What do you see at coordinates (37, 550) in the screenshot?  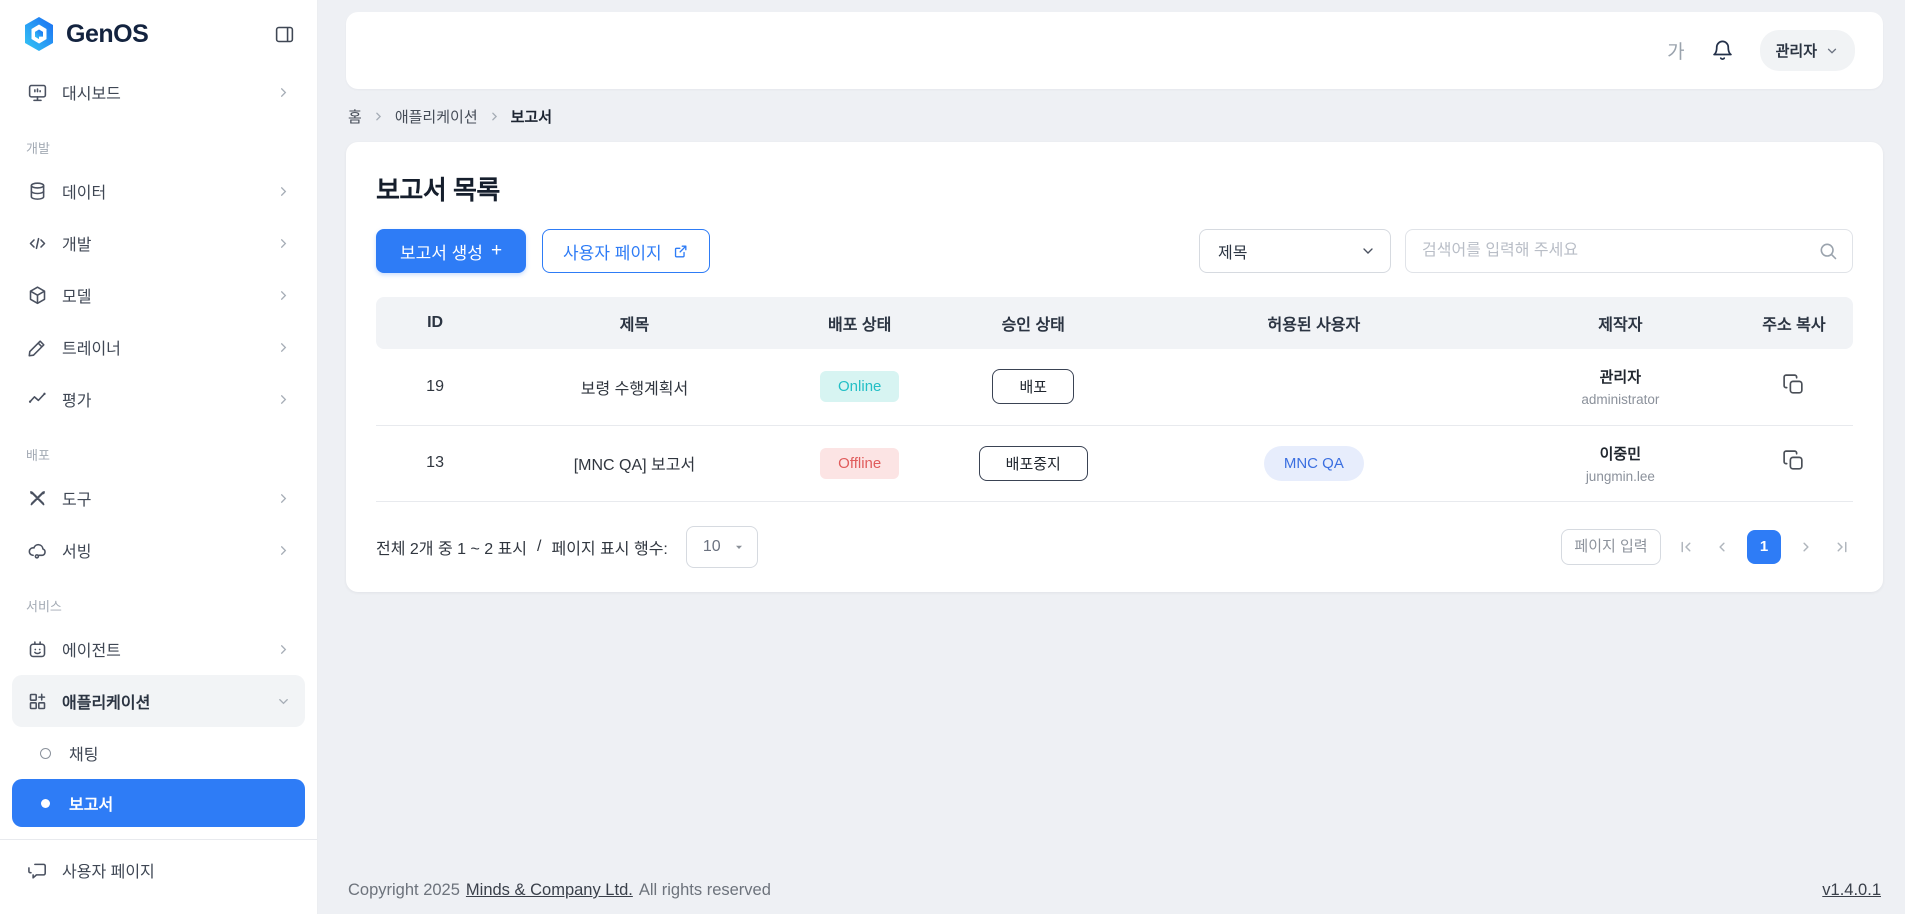 I see `cloud-icon` at bounding box center [37, 550].